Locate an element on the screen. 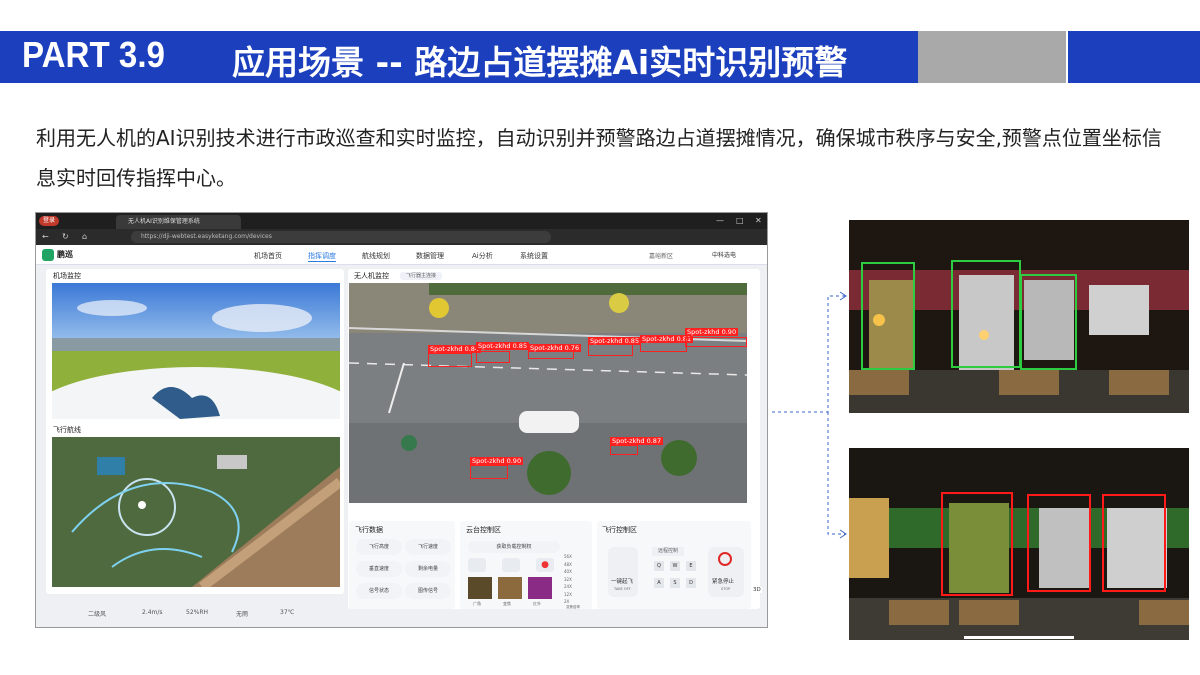 The image size is (1200, 675). gimbal-acquire-button: 获取负载控制权 is located at coordinates (514, 547).